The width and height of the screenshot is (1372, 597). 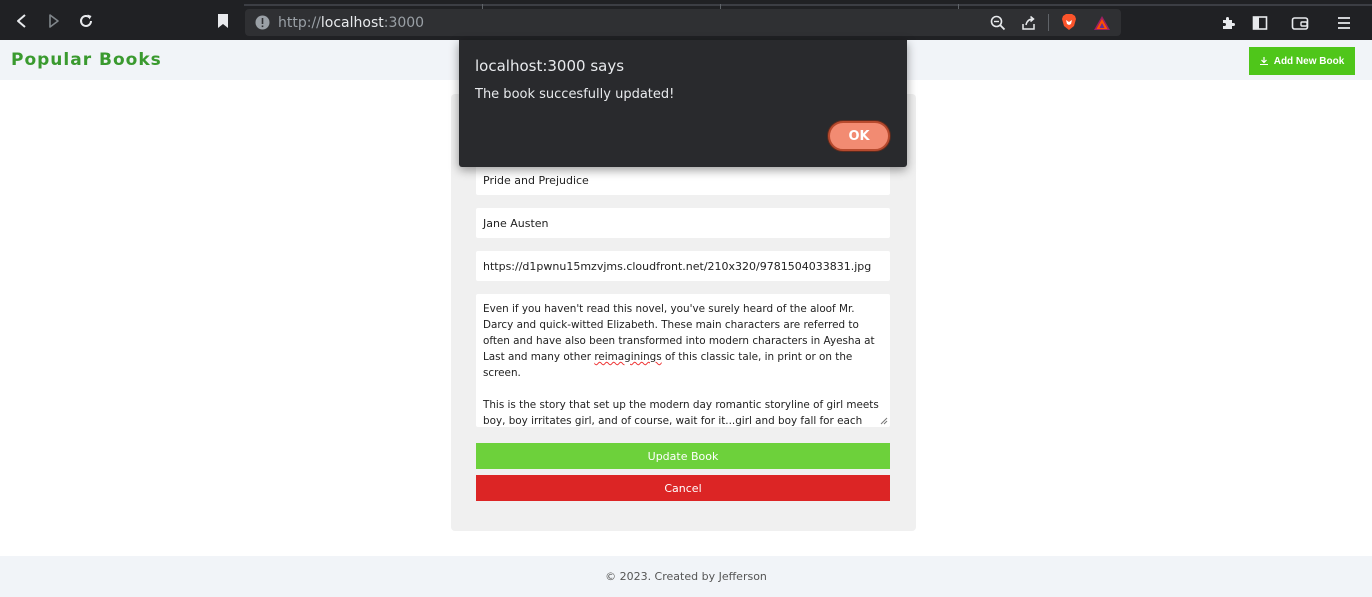 I want to click on add-icon, so click(x=1263, y=61).